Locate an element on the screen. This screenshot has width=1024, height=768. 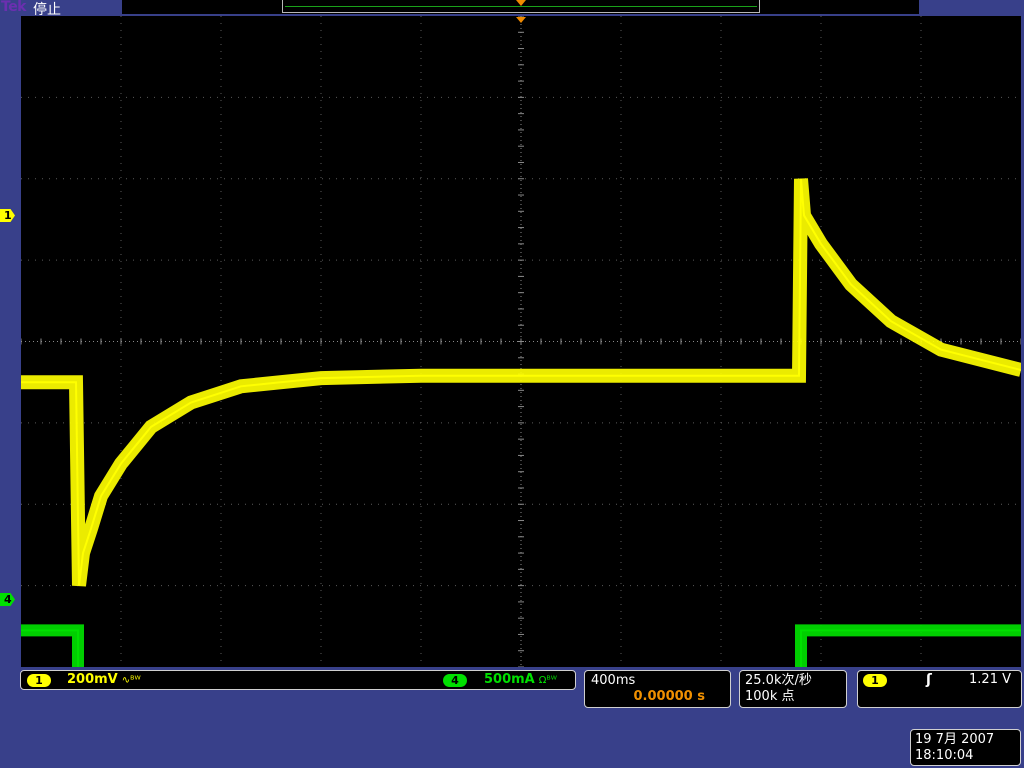
ch4-scale: 500mA is located at coordinates (509, 679).